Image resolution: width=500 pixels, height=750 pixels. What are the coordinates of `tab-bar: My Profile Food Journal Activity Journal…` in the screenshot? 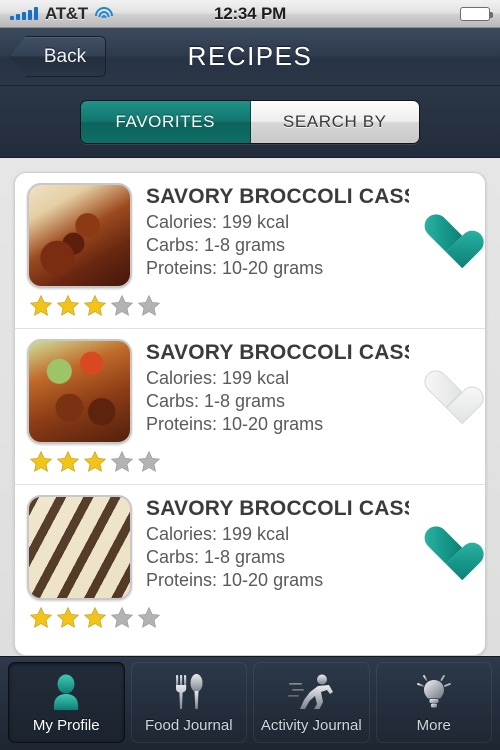 It's located at (250, 703).